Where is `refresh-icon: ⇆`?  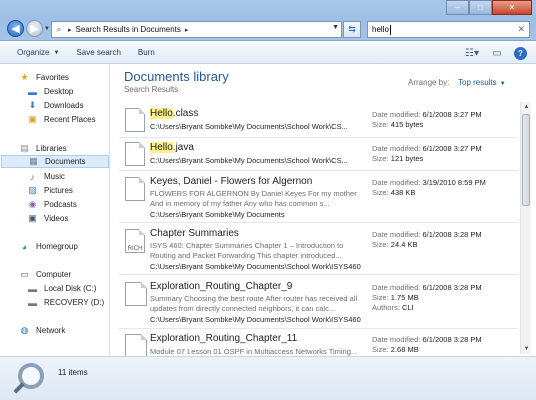
refresh-icon: ⇆ is located at coordinates (352, 29).